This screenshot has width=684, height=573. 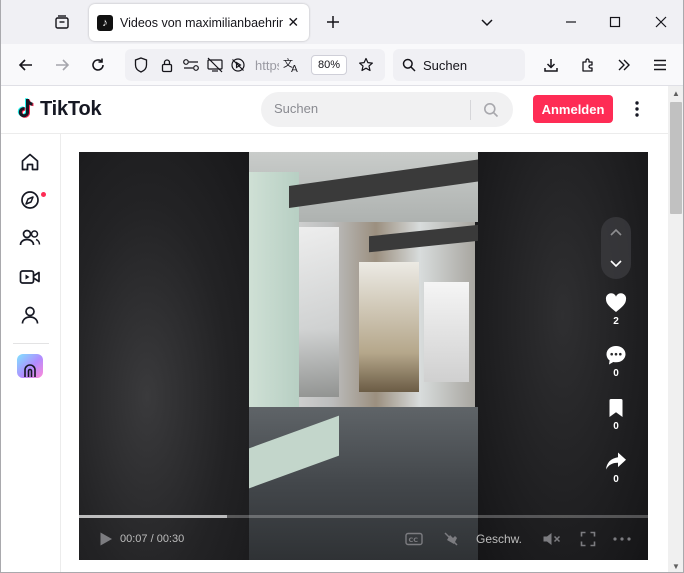 I want to click on video-time: 00:07 / 00:30, so click(x=152, y=539).